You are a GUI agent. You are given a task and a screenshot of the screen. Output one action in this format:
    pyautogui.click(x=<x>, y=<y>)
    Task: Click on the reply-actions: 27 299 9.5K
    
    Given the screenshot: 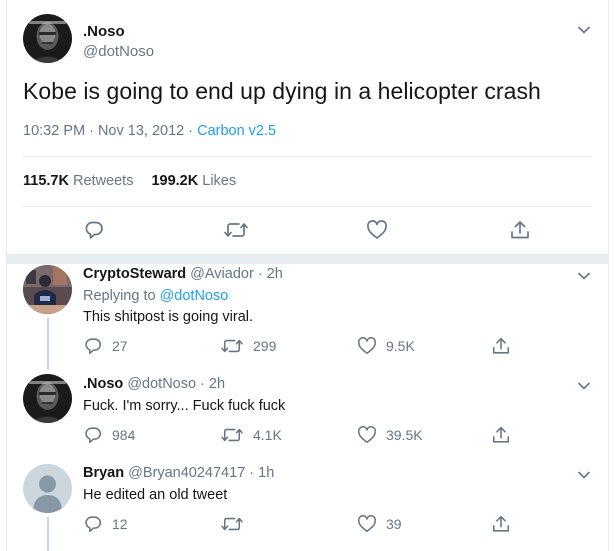 What is the action you would take?
    pyautogui.click(x=307, y=346)
    